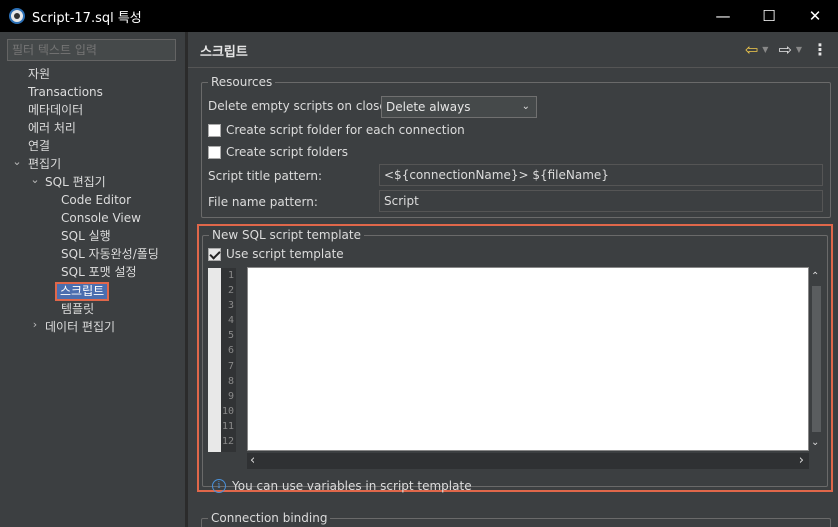 The image size is (838, 527). Describe the element at coordinates (513, 50) in the screenshot. I see `page-header: 스크립트 ⇦ ▼ ⇨ ▼ ⋮` at that location.